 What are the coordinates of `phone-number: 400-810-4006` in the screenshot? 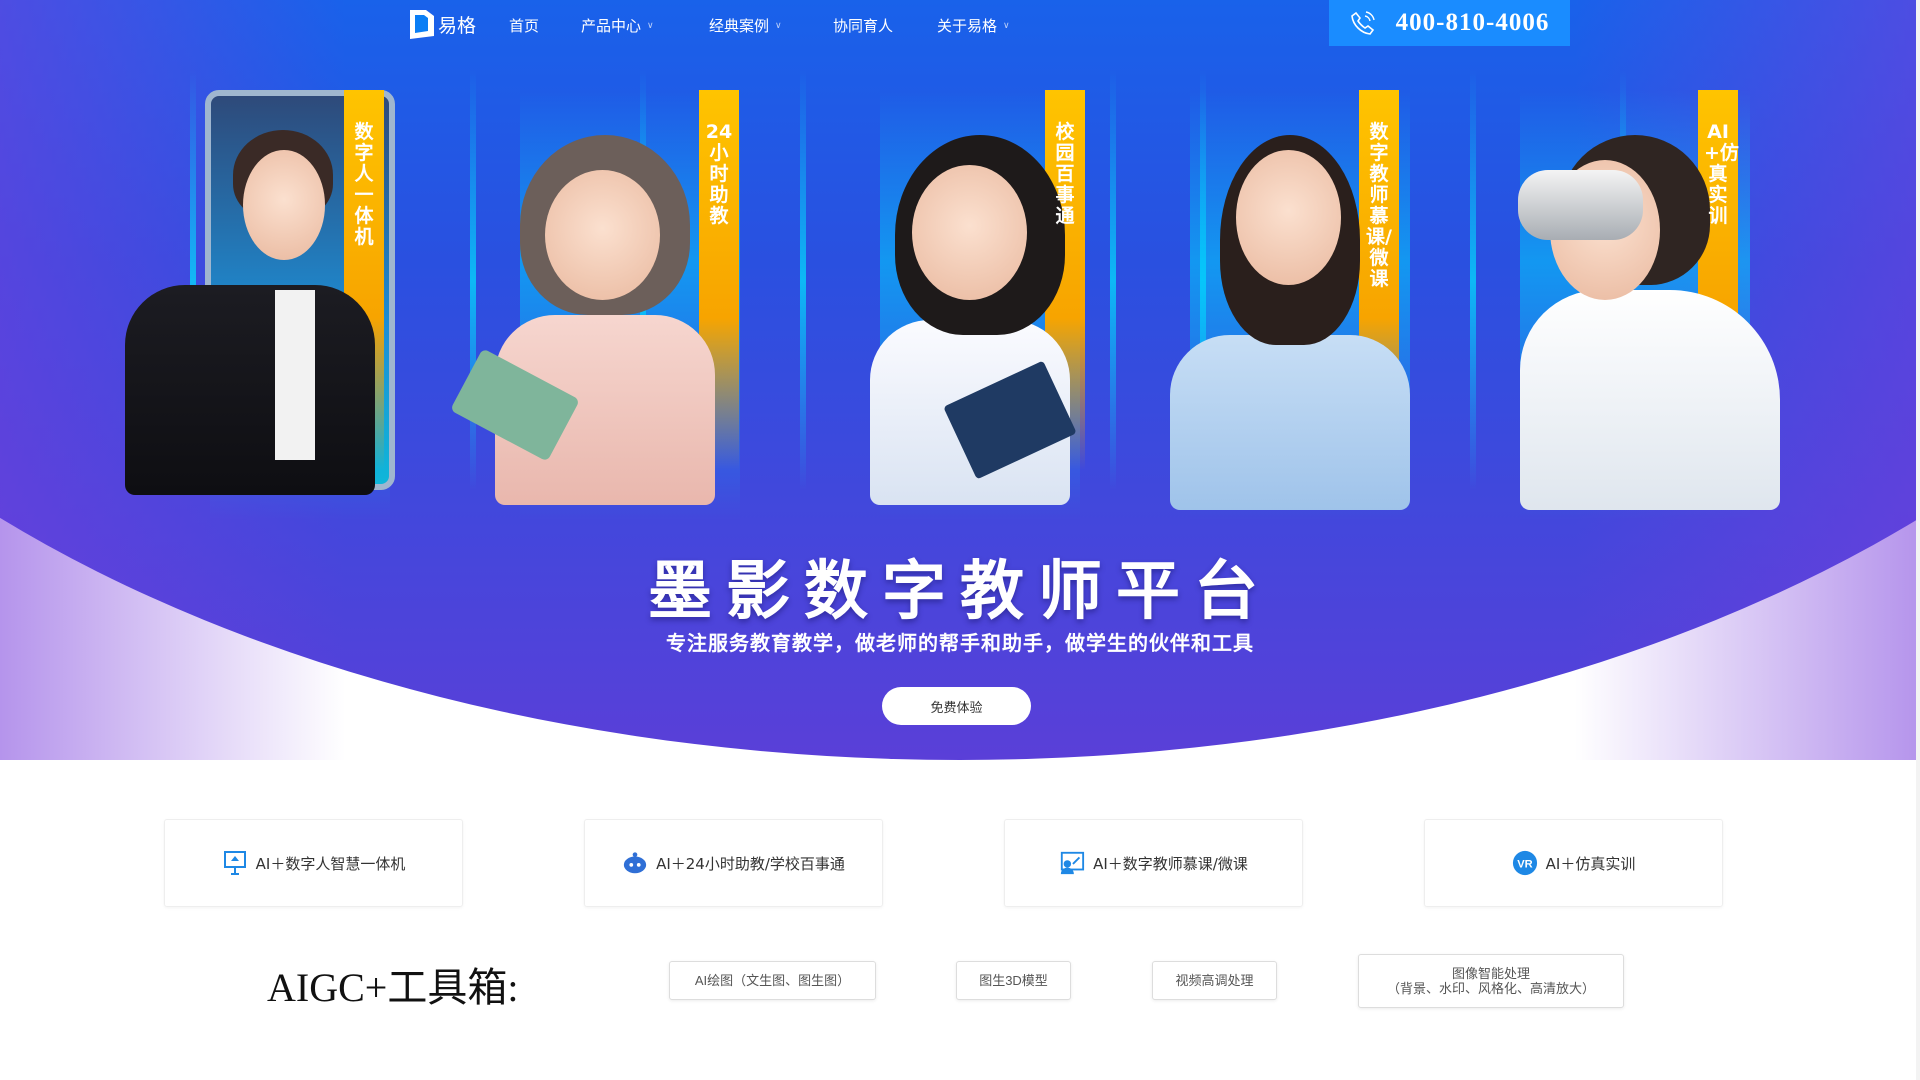 It's located at (1472, 22).